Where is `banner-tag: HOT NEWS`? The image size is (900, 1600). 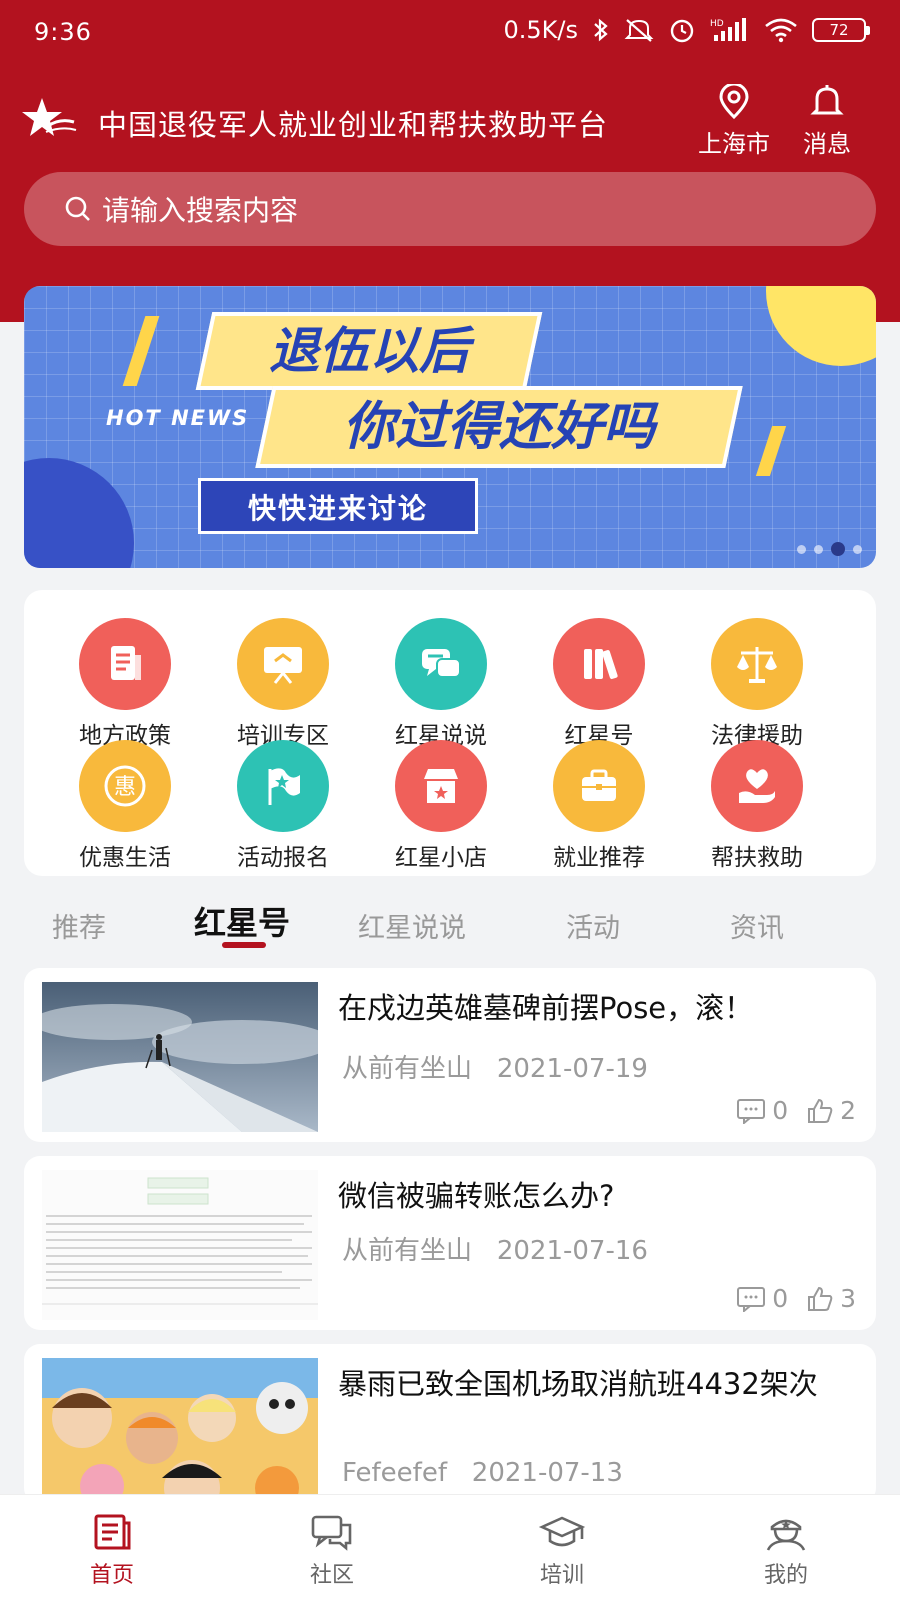
banner-tag: HOT NEWS is located at coordinates (178, 418).